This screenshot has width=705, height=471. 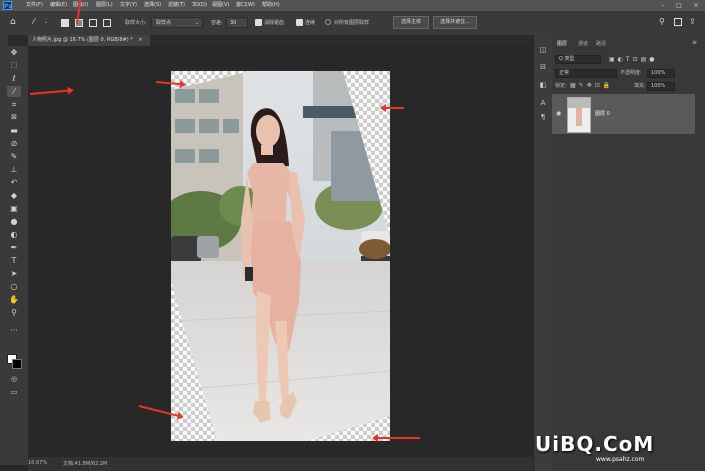 What do you see at coordinates (411, 22) in the screenshot?
I see `select-subject-button: 选择主体` at bounding box center [411, 22].